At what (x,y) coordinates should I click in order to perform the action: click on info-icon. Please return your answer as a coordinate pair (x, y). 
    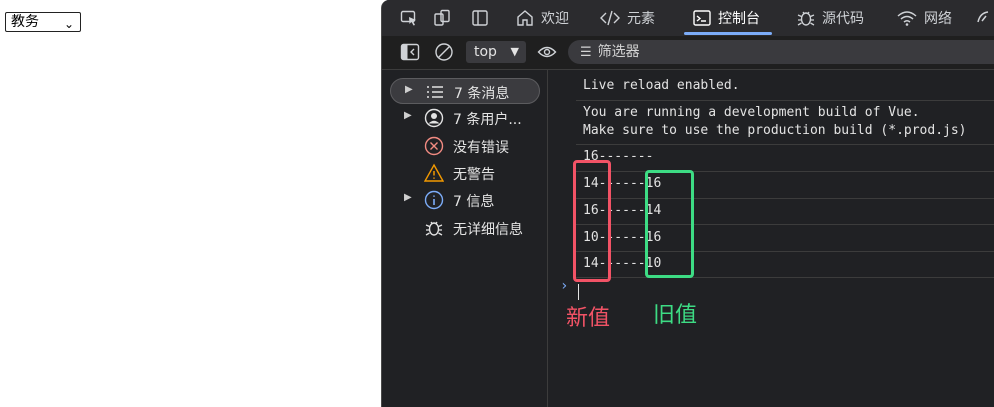
    Looking at the image, I should click on (434, 200).